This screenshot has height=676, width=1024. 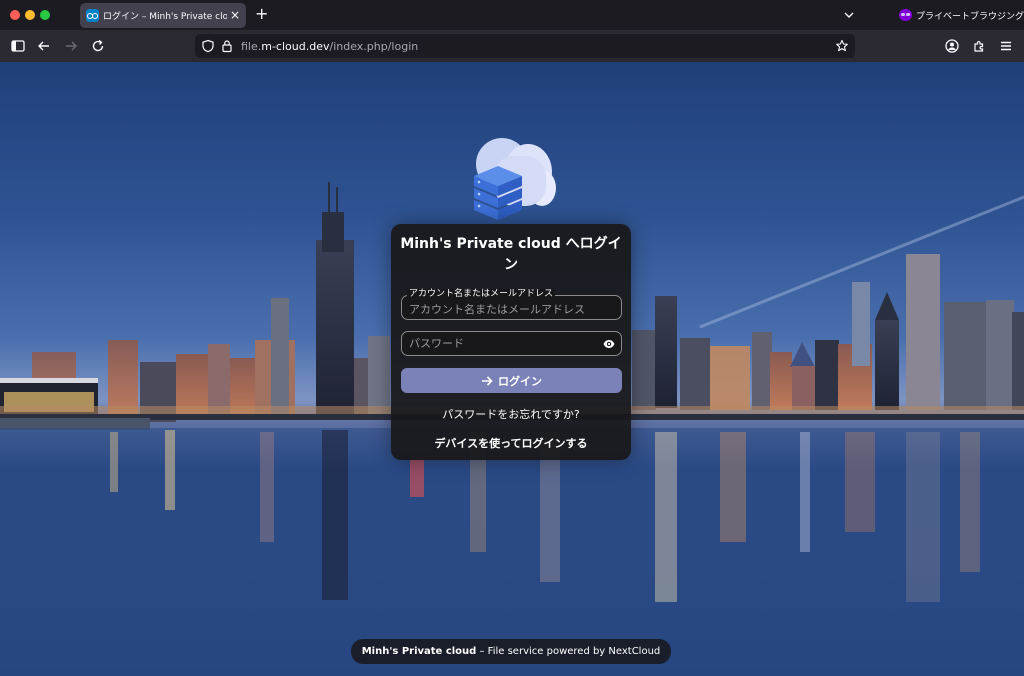 What do you see at coordinates (374, 46) in the screenshot?
I see `url-path: /index.php/login` at bounding box center [374, 46].